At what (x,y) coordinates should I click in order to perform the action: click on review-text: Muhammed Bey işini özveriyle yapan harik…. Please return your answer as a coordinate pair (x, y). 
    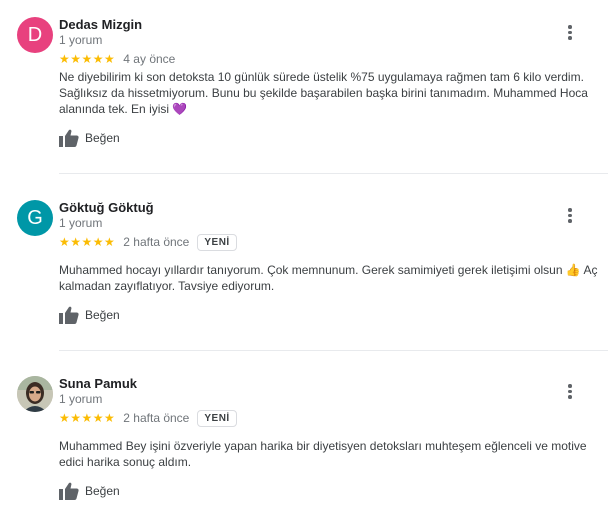
    Looking at the image, I should click on (329, 454).